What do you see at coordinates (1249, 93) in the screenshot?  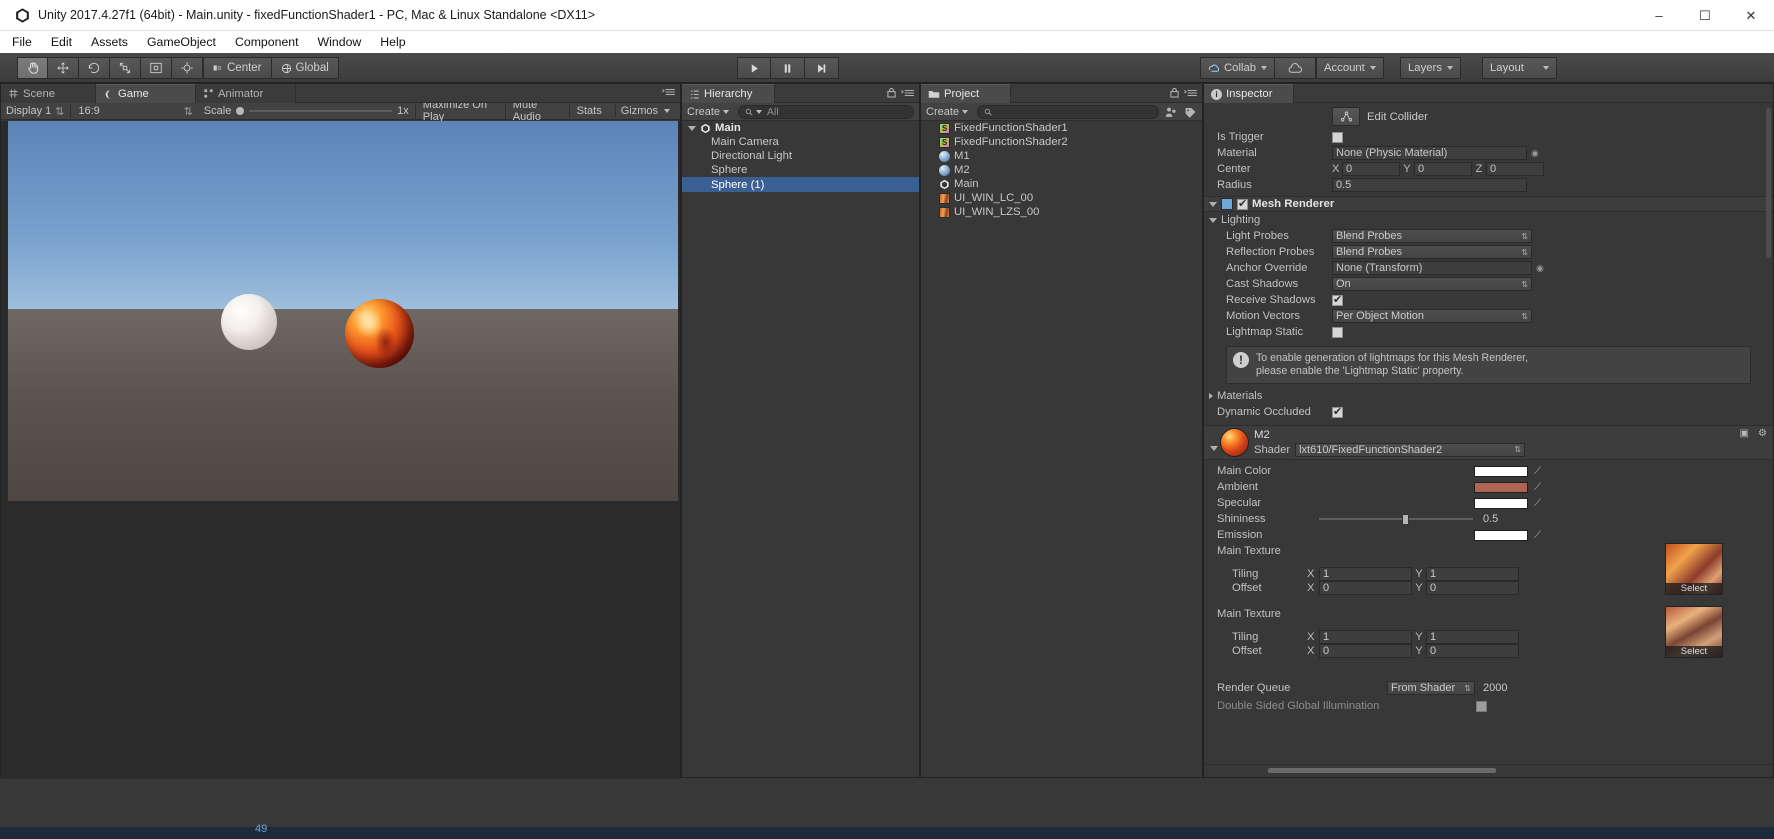 I see `tab-inspector: i Inspector` at bounding box center [1249, 93].